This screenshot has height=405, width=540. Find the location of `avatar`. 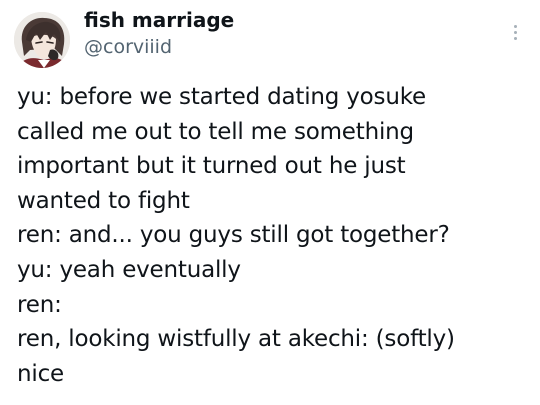

avatar is located at coordinates (42, 40).